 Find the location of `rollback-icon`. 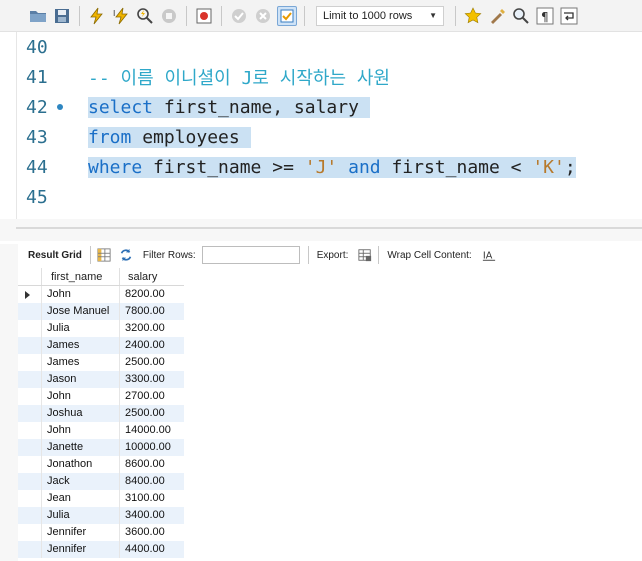

rollback-icon is located at coordinates (263, 16).